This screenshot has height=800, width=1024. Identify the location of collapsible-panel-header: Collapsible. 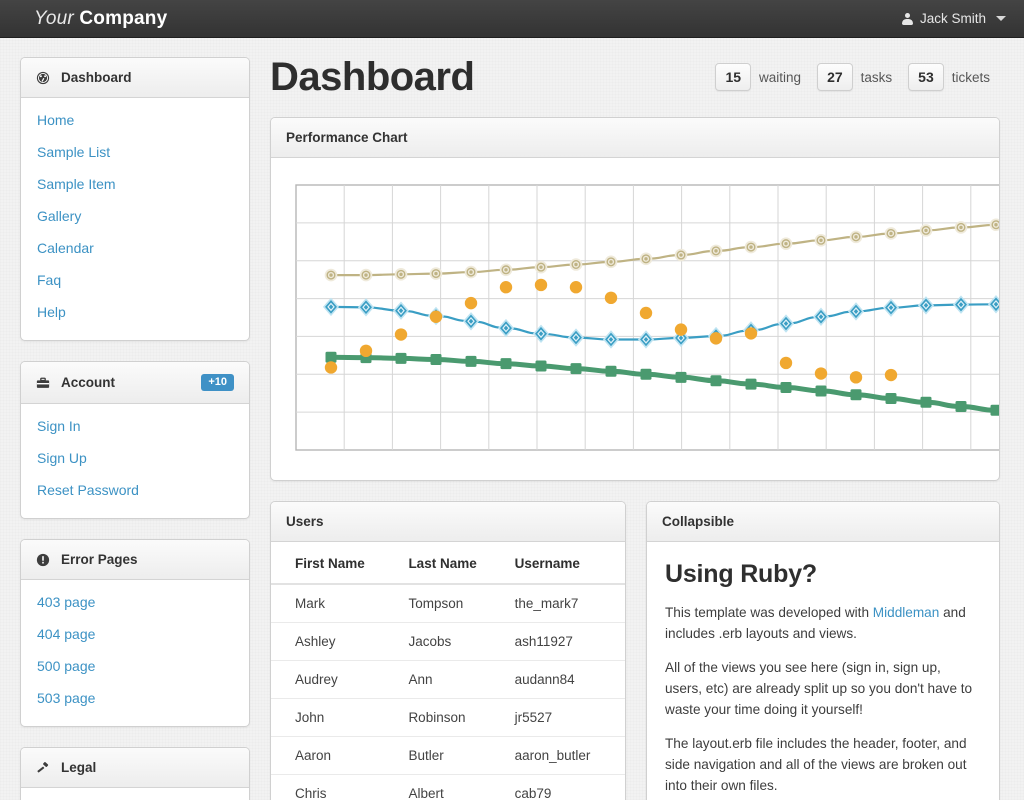
(823, 522).